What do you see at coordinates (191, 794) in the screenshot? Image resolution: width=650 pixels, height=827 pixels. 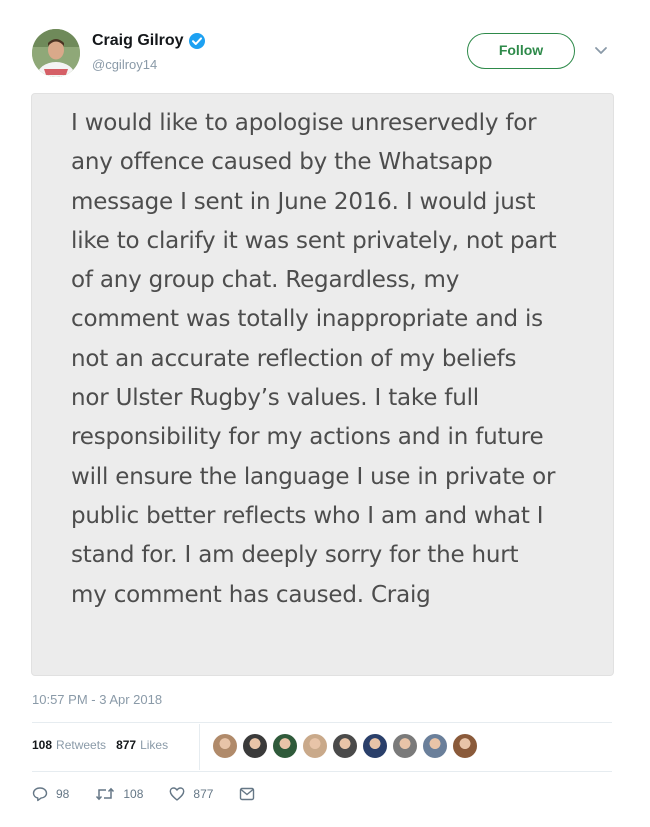 I see `like-button: 877` at bounding box center [191, 794].